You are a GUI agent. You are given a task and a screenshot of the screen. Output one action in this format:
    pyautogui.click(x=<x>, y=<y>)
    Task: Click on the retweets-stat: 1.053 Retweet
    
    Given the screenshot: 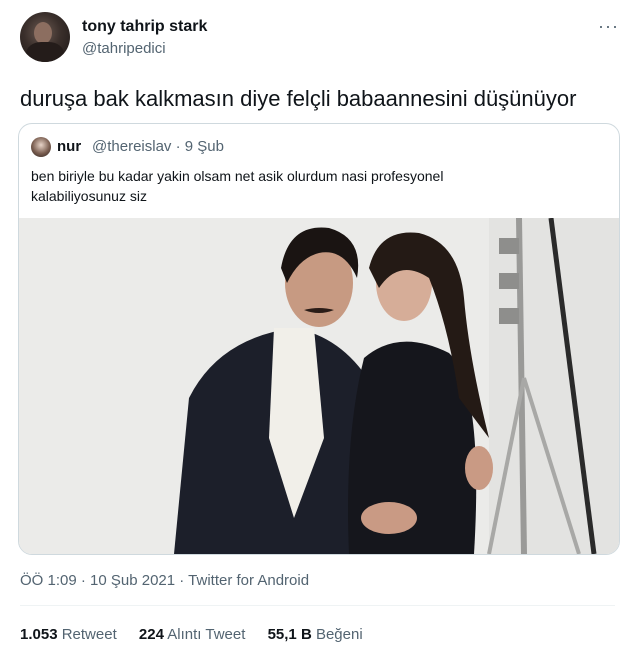 What is the action you would take?
    pyautogui.click(x=68, y=634)
    